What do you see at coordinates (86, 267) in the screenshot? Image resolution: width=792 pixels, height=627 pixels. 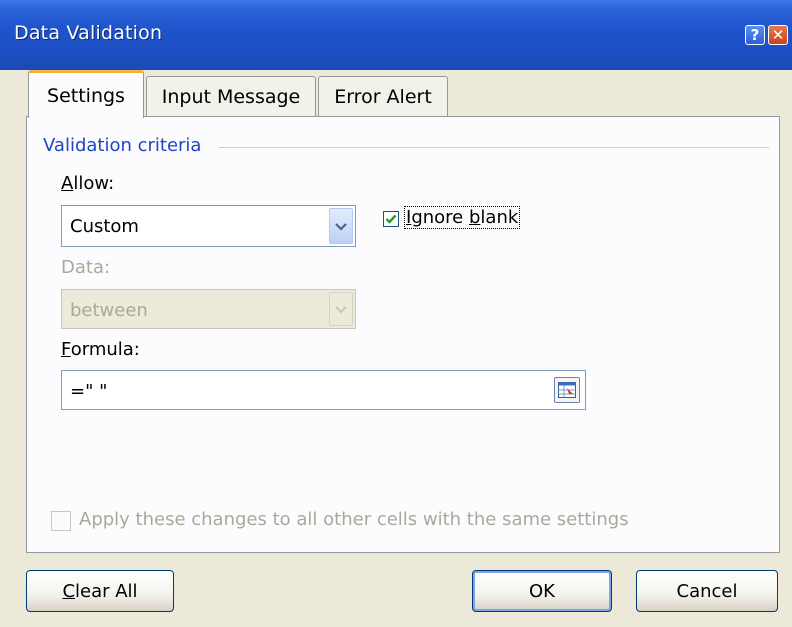 I see `data-label: Data:` at bounding box center [86, 267].